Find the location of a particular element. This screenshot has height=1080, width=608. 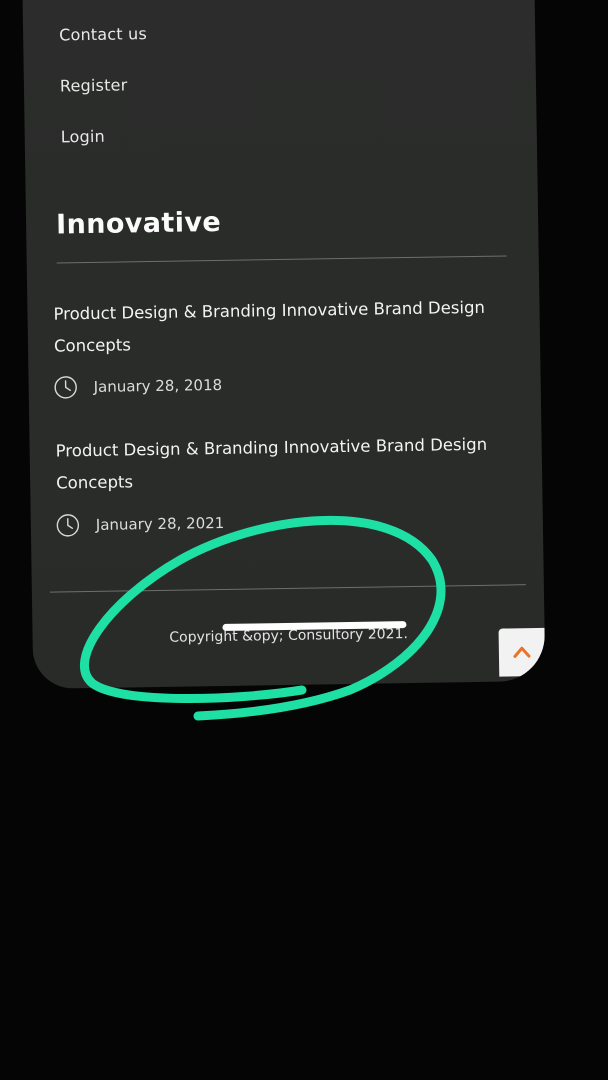

post-date-1: January 28, 2018 is located at coordinates (137, 386).